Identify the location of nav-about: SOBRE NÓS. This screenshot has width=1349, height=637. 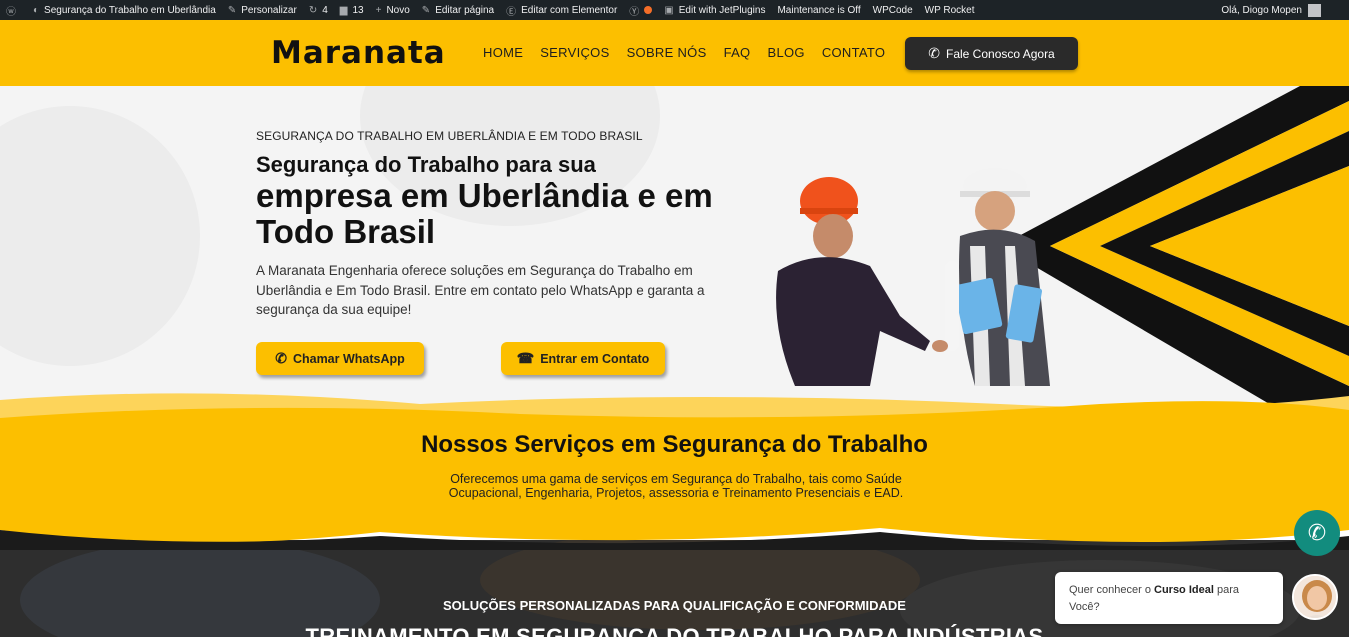
(667, 53).